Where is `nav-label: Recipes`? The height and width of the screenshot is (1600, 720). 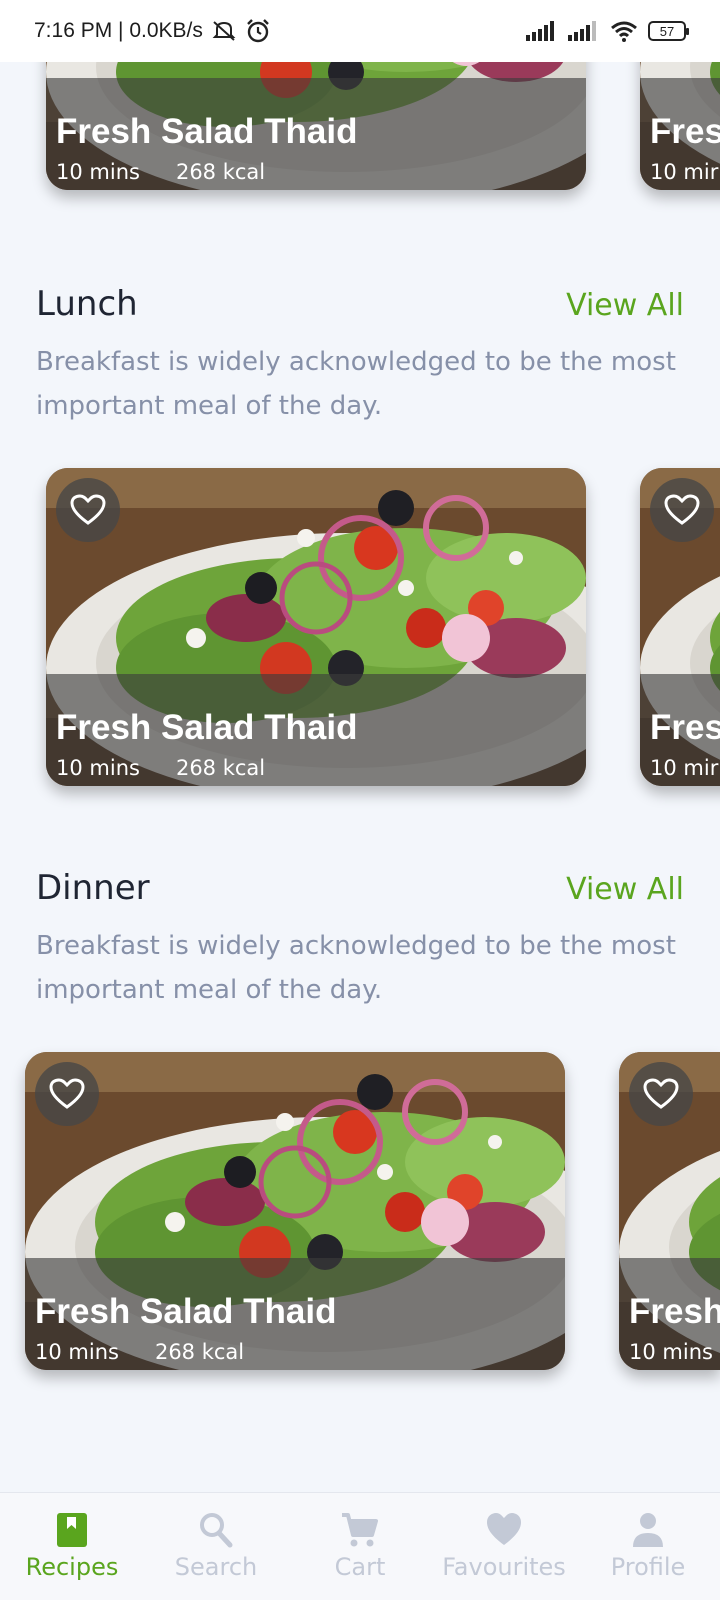 nav-label: Recipes is located at coordinates (72, 1567).